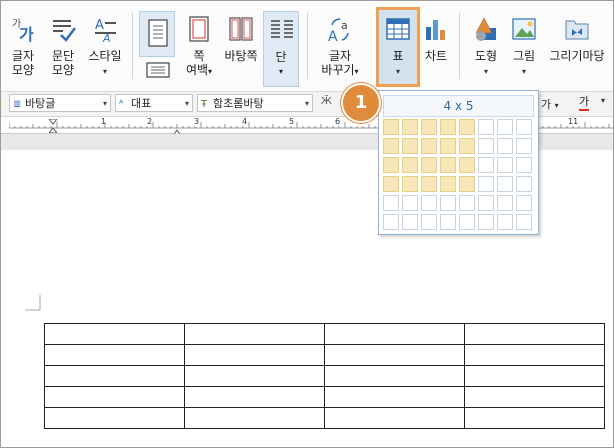  Describe the element at coordinates (486, 72) in the screenshot. I see `shape-dropdown-arrow: ▾` at that location.